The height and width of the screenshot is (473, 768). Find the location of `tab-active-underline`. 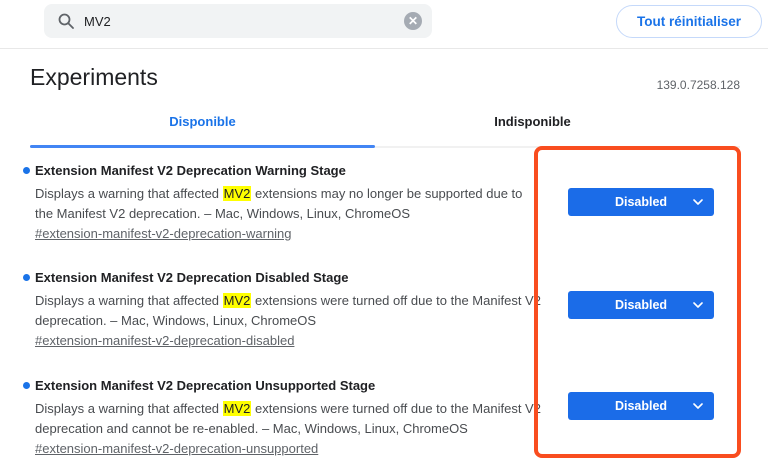

tab-active-underline is located at coordinates (202, 146).